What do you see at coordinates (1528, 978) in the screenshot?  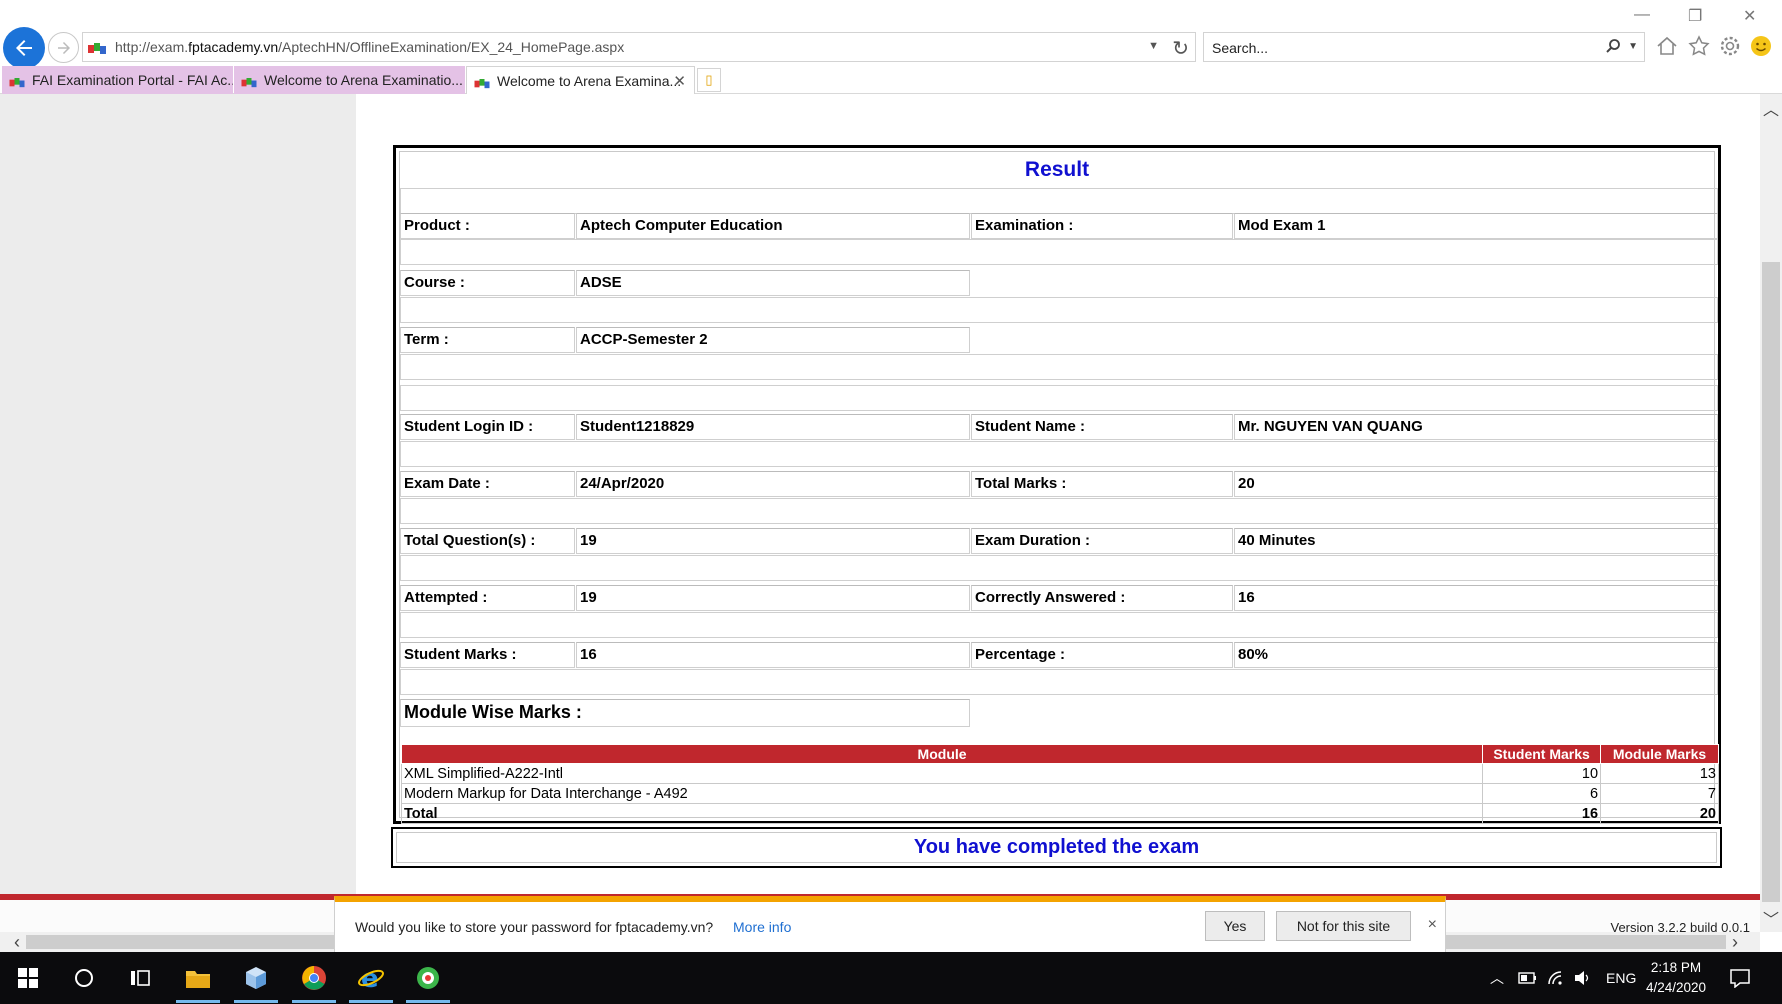 I see `battery-icon` at bounding box center [1528, 978].